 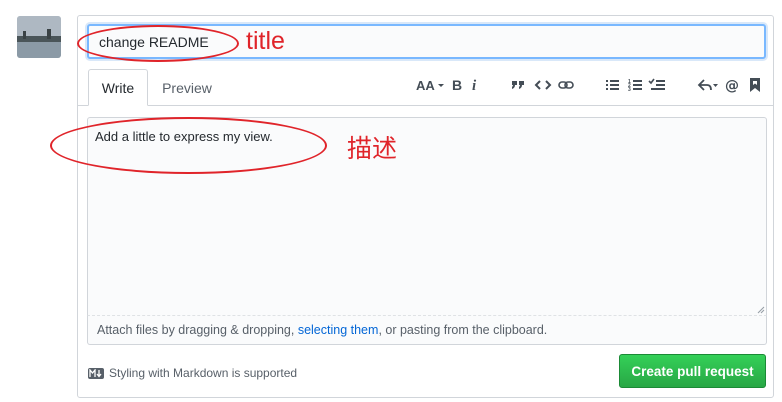 I want to click on body-highlight-ellipse, so click(x=188, y=145).